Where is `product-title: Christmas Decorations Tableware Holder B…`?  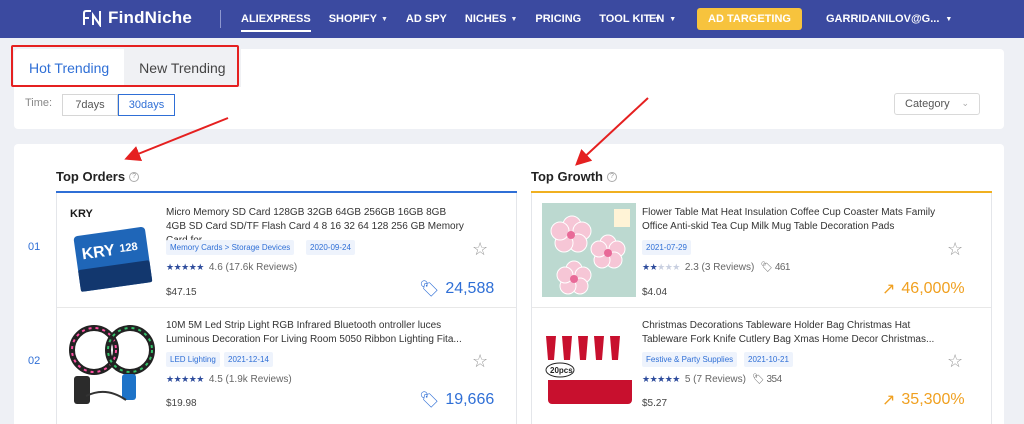 product-title: Christmas Decorations Tableware Holder B… is located at coordinates (792, 333).